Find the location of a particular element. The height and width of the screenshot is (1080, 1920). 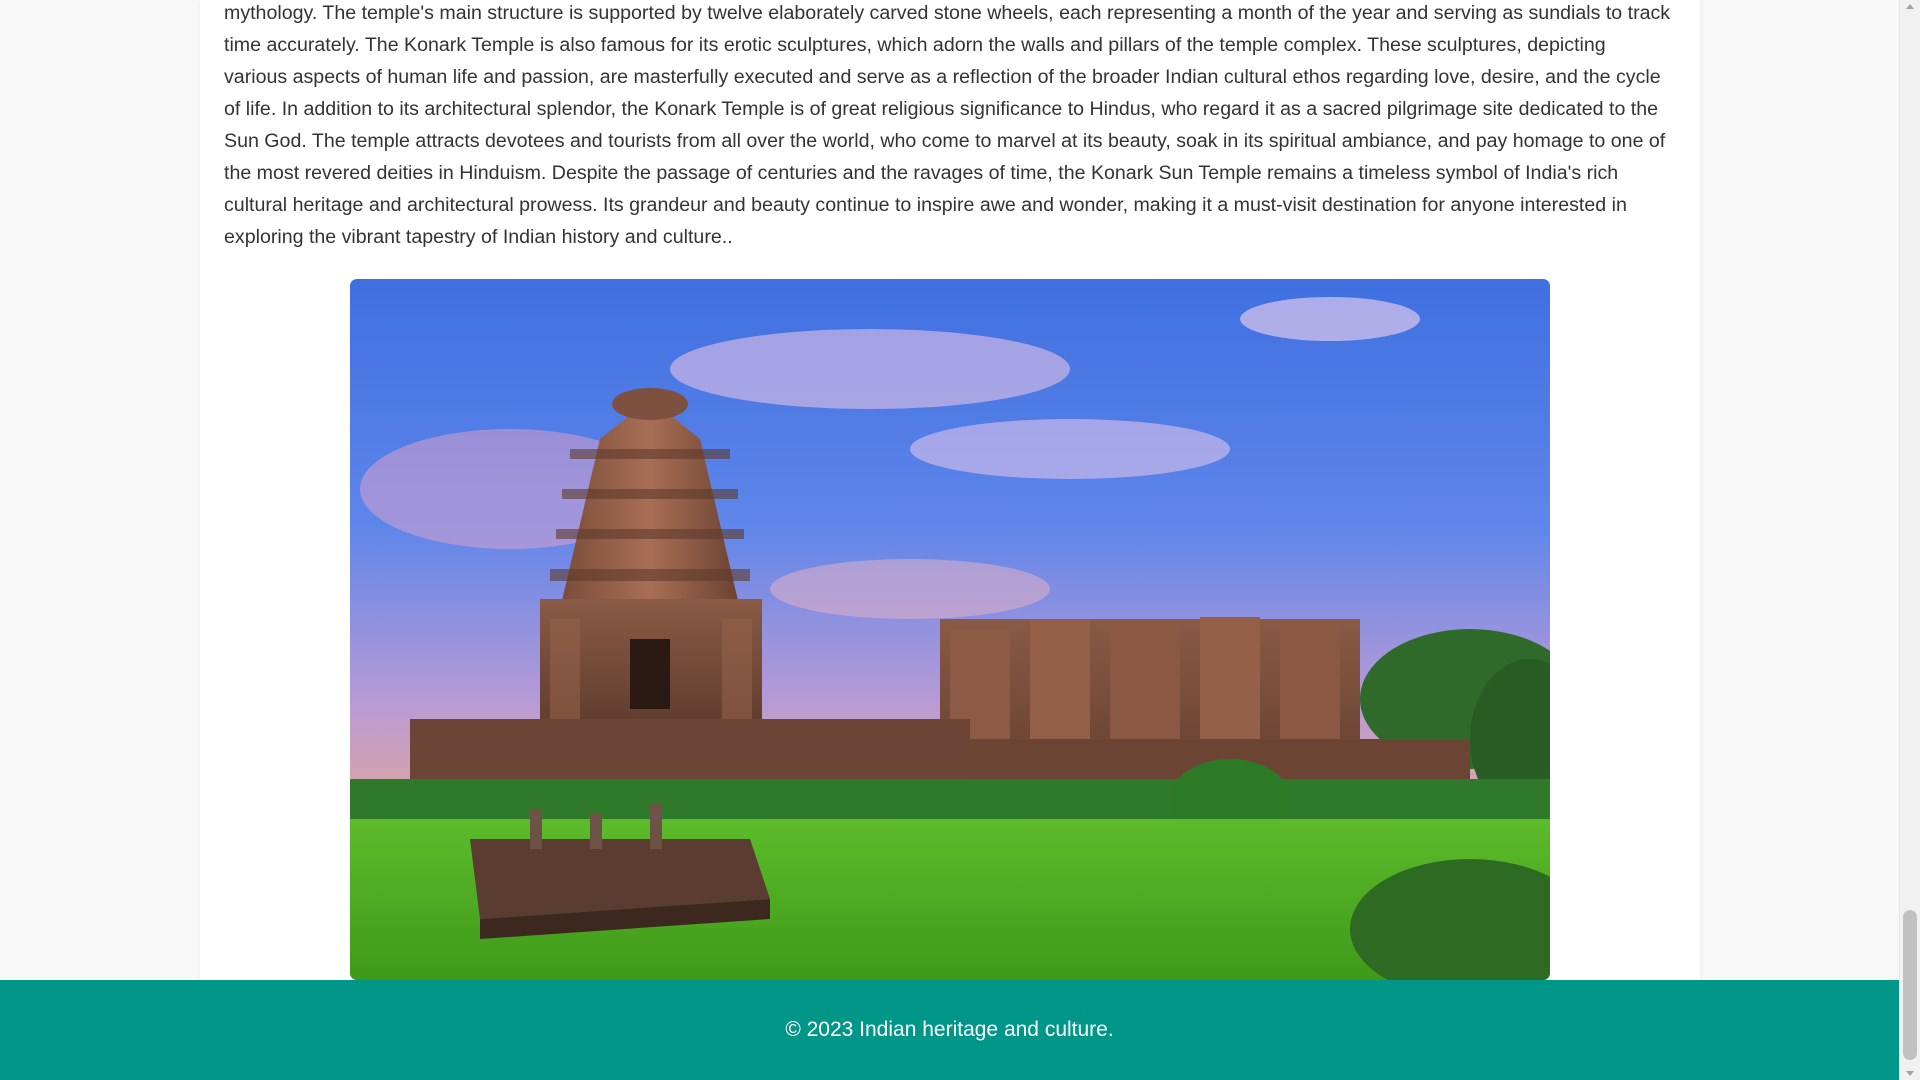

footer: © 2023 Indian heritage and culture. is located at coordinates (949, 1030).